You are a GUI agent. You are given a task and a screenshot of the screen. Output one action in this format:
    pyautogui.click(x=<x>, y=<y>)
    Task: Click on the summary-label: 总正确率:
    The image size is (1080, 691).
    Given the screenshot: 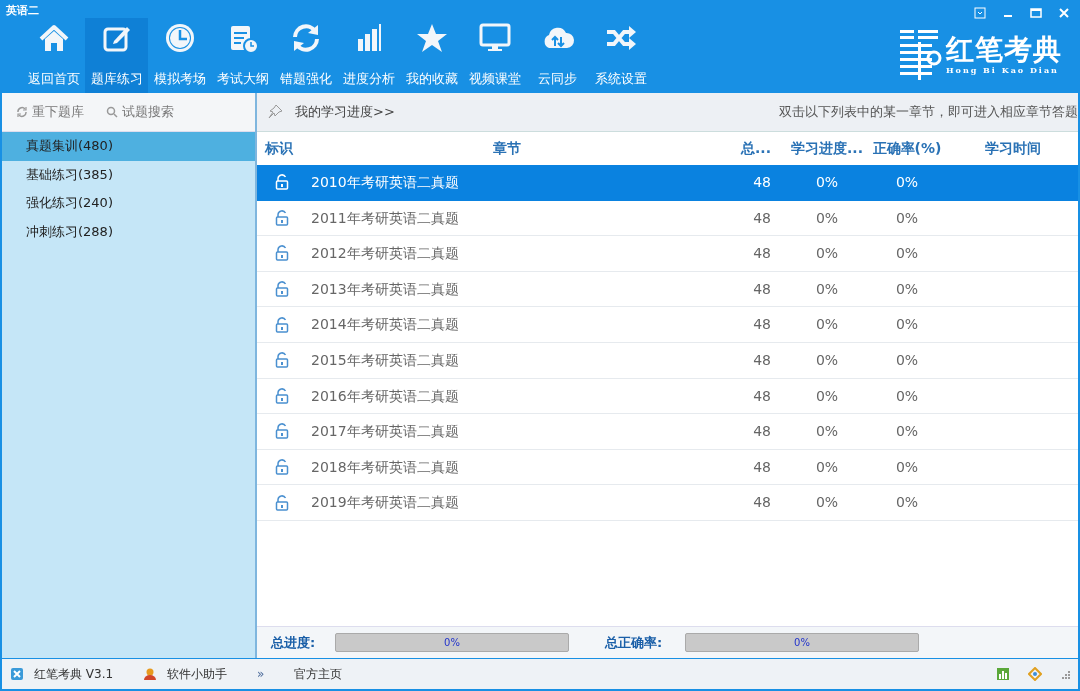 What is the action you would take?
    pyautogui.click(x=634, y=642)
    